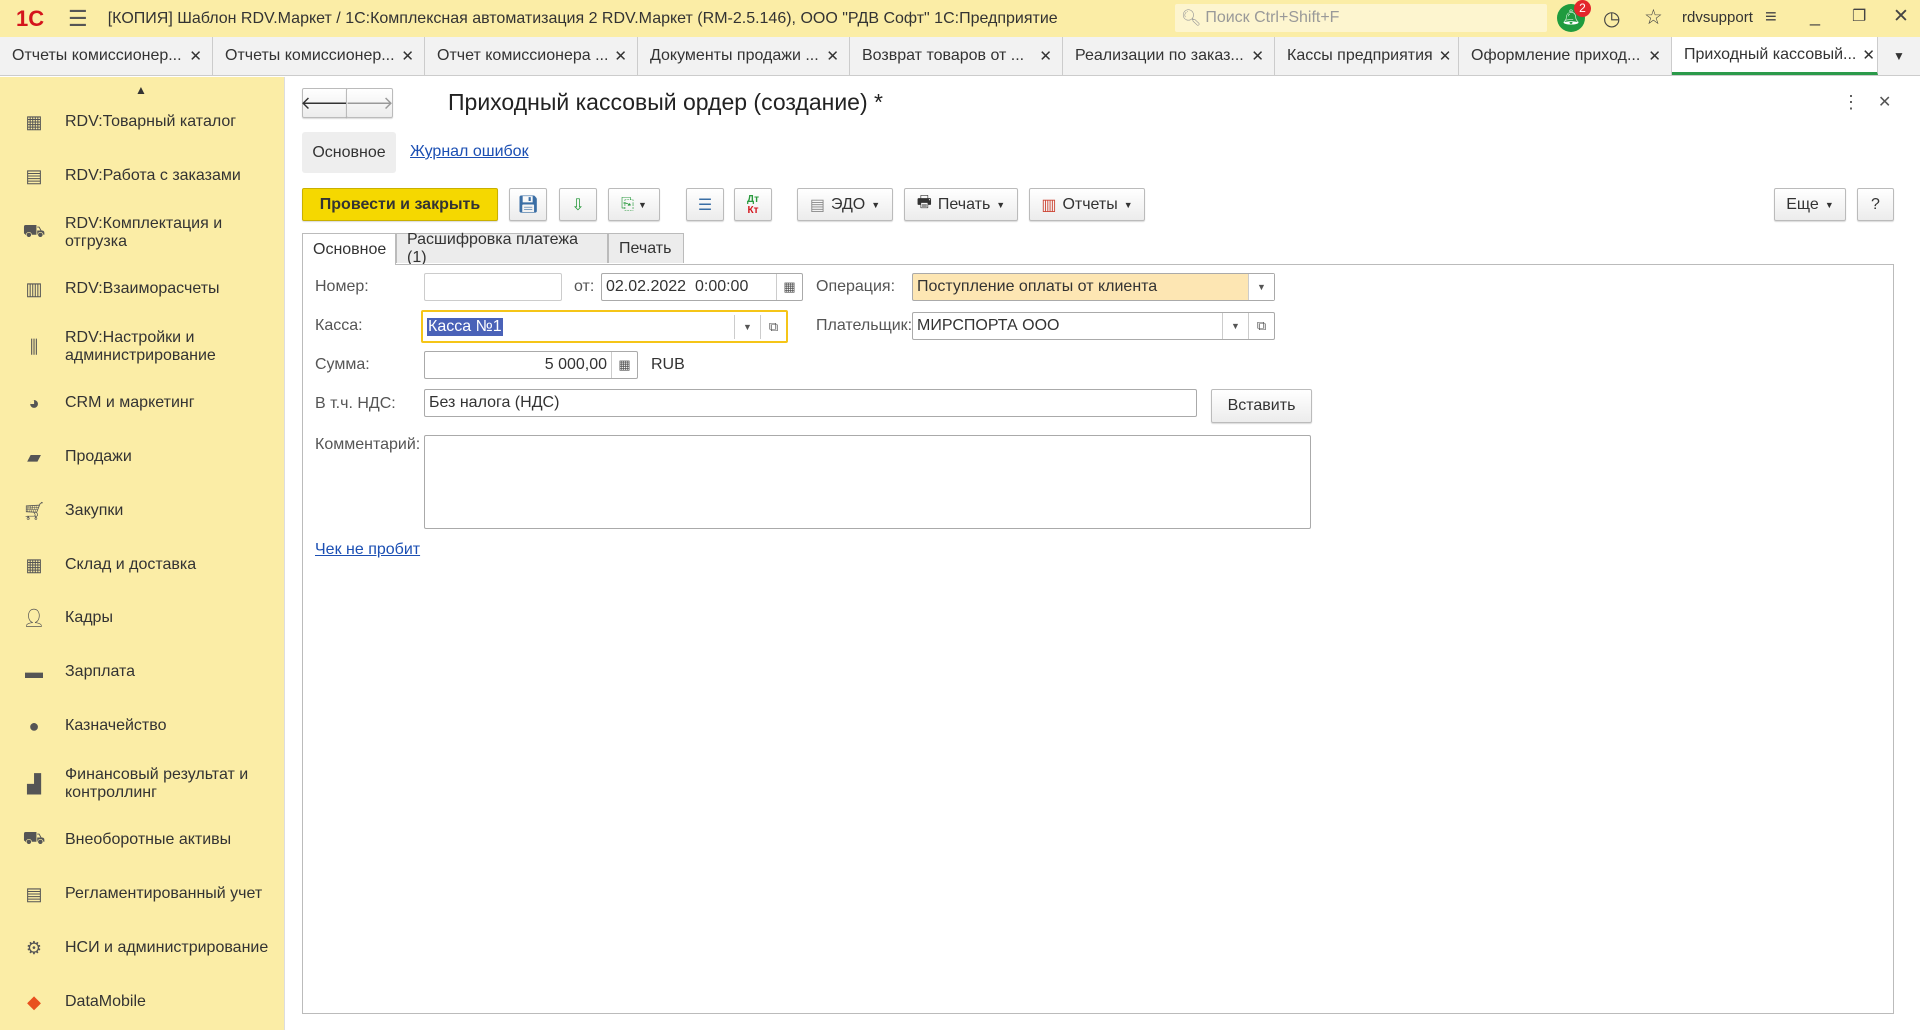 The width and height of the screenshot is (1920, 1030). What do you see at coordinates (34, 725) in the screenshot?
I see `coin-icon: ●` at bounding box center [34, 725].